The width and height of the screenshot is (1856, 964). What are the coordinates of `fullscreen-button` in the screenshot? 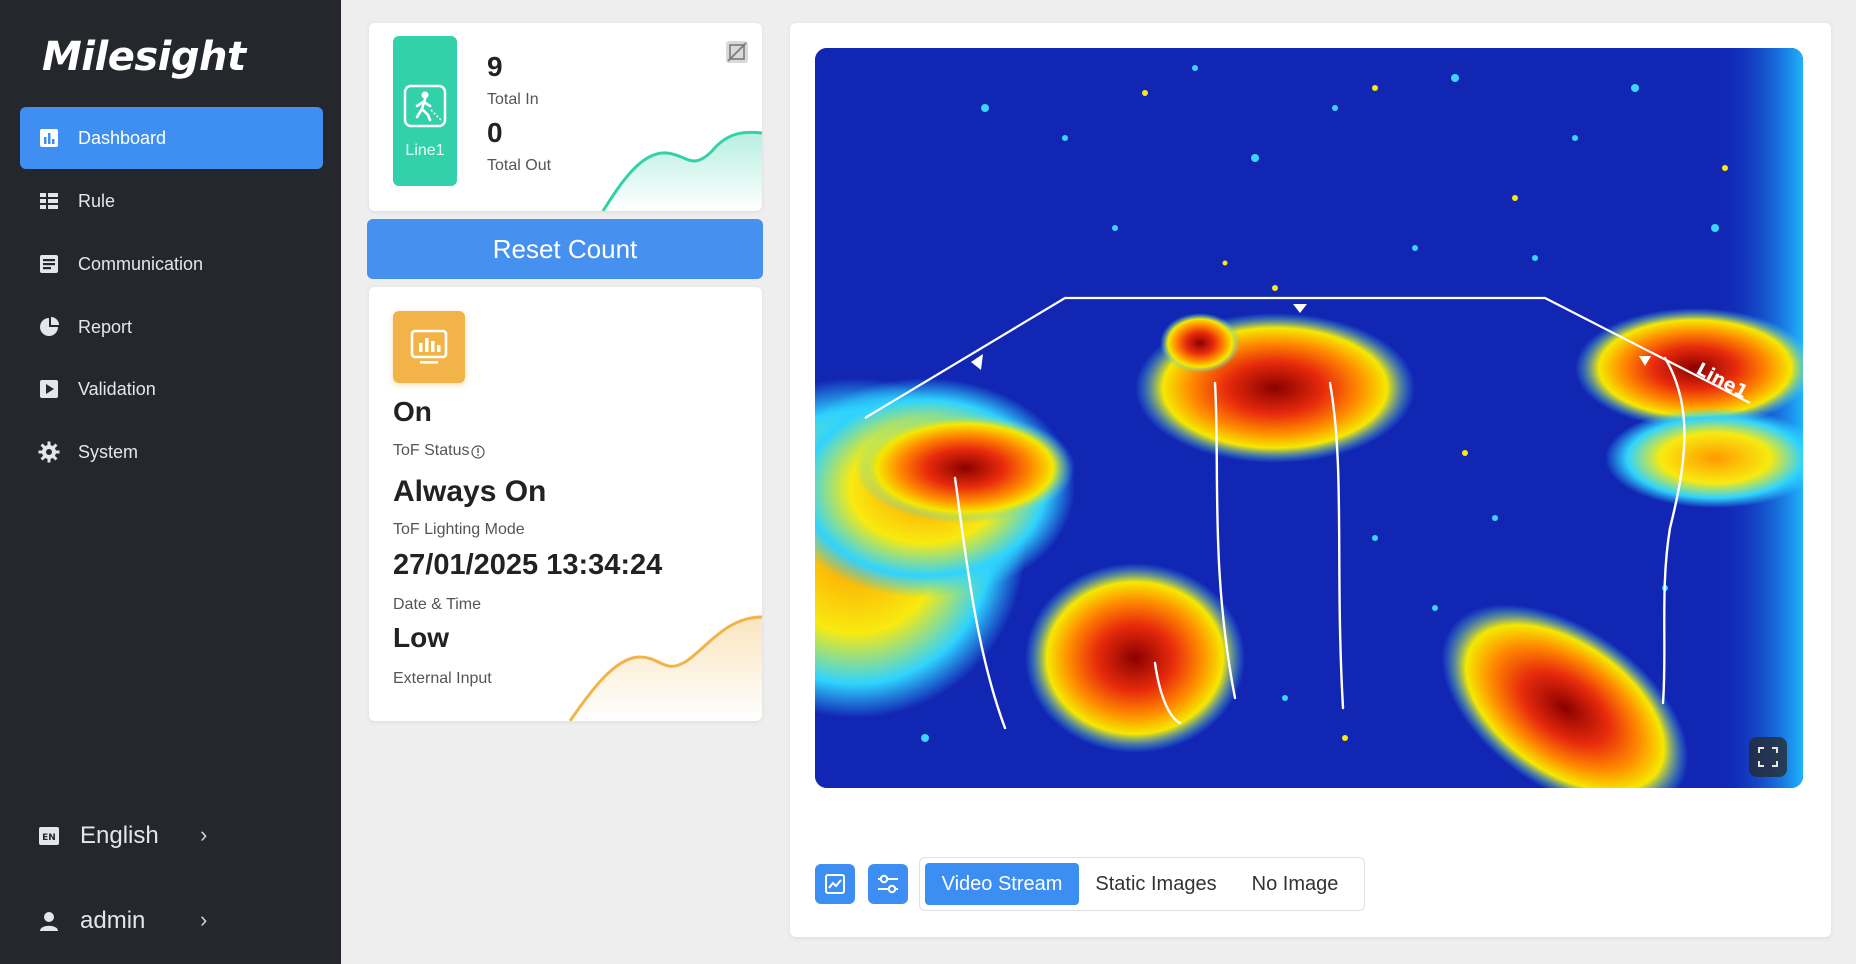 It's located at (1768, 757).